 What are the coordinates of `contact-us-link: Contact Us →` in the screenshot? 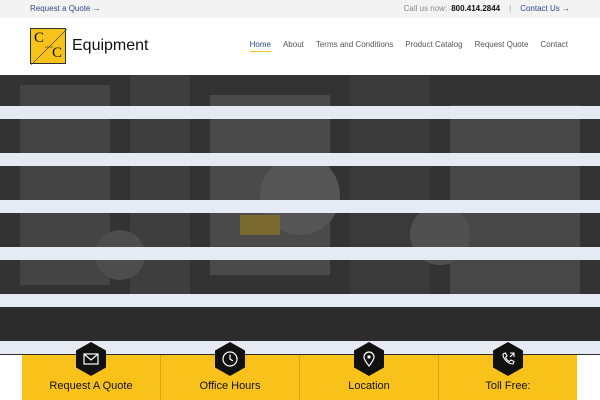 It's located at (545, 8).